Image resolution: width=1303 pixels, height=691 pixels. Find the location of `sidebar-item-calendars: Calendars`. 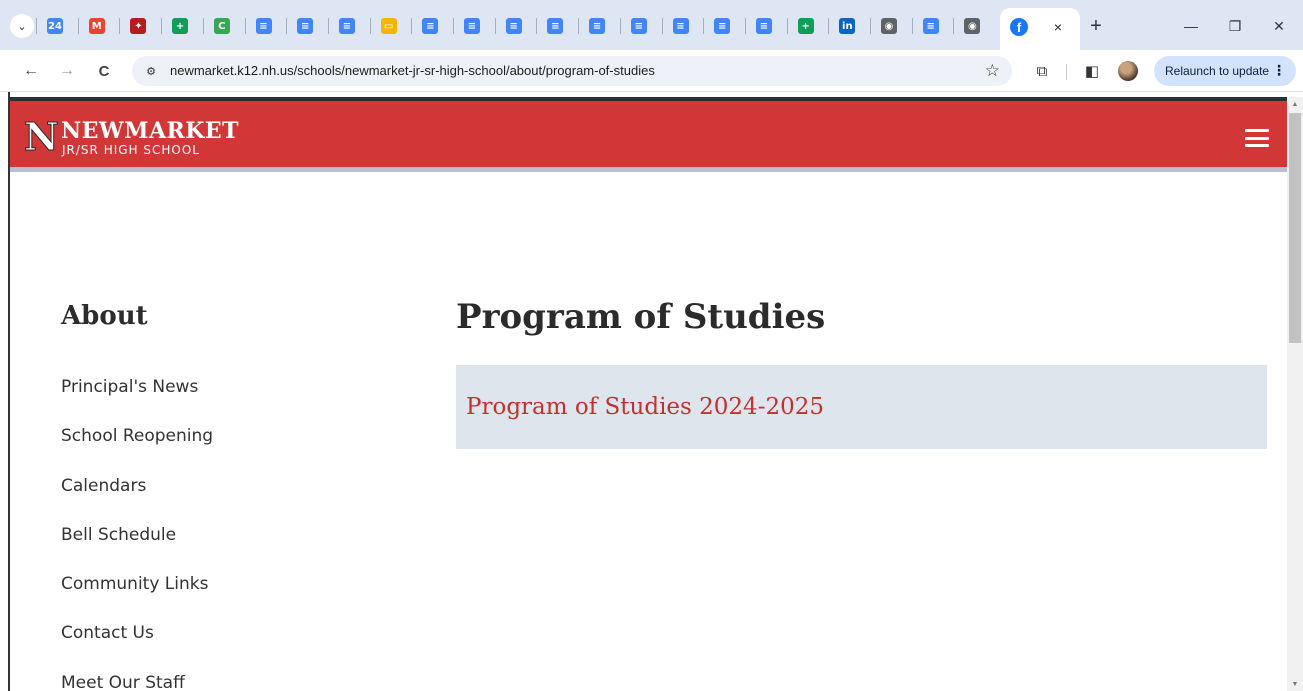

sidebar-item-calendars: Calendars is located at coordinates (137, 500).